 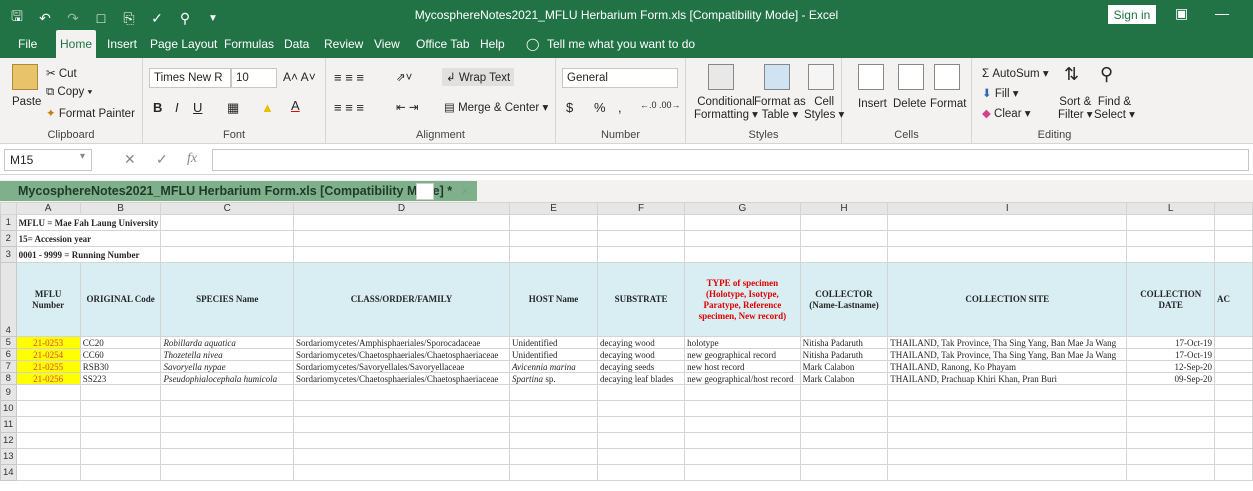 I want to click on format-as-table-button: Format as Table ▾, so click(x=780, y=109).